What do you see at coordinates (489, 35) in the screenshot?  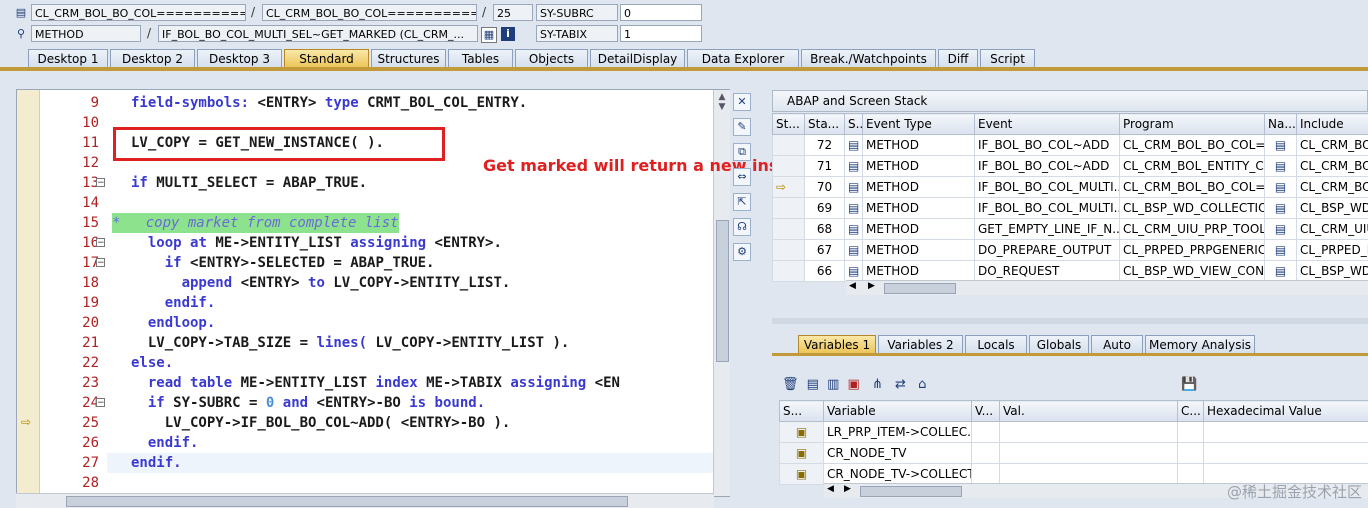 I see `display-object-icon: ▦` at bounding box center [489, 35].